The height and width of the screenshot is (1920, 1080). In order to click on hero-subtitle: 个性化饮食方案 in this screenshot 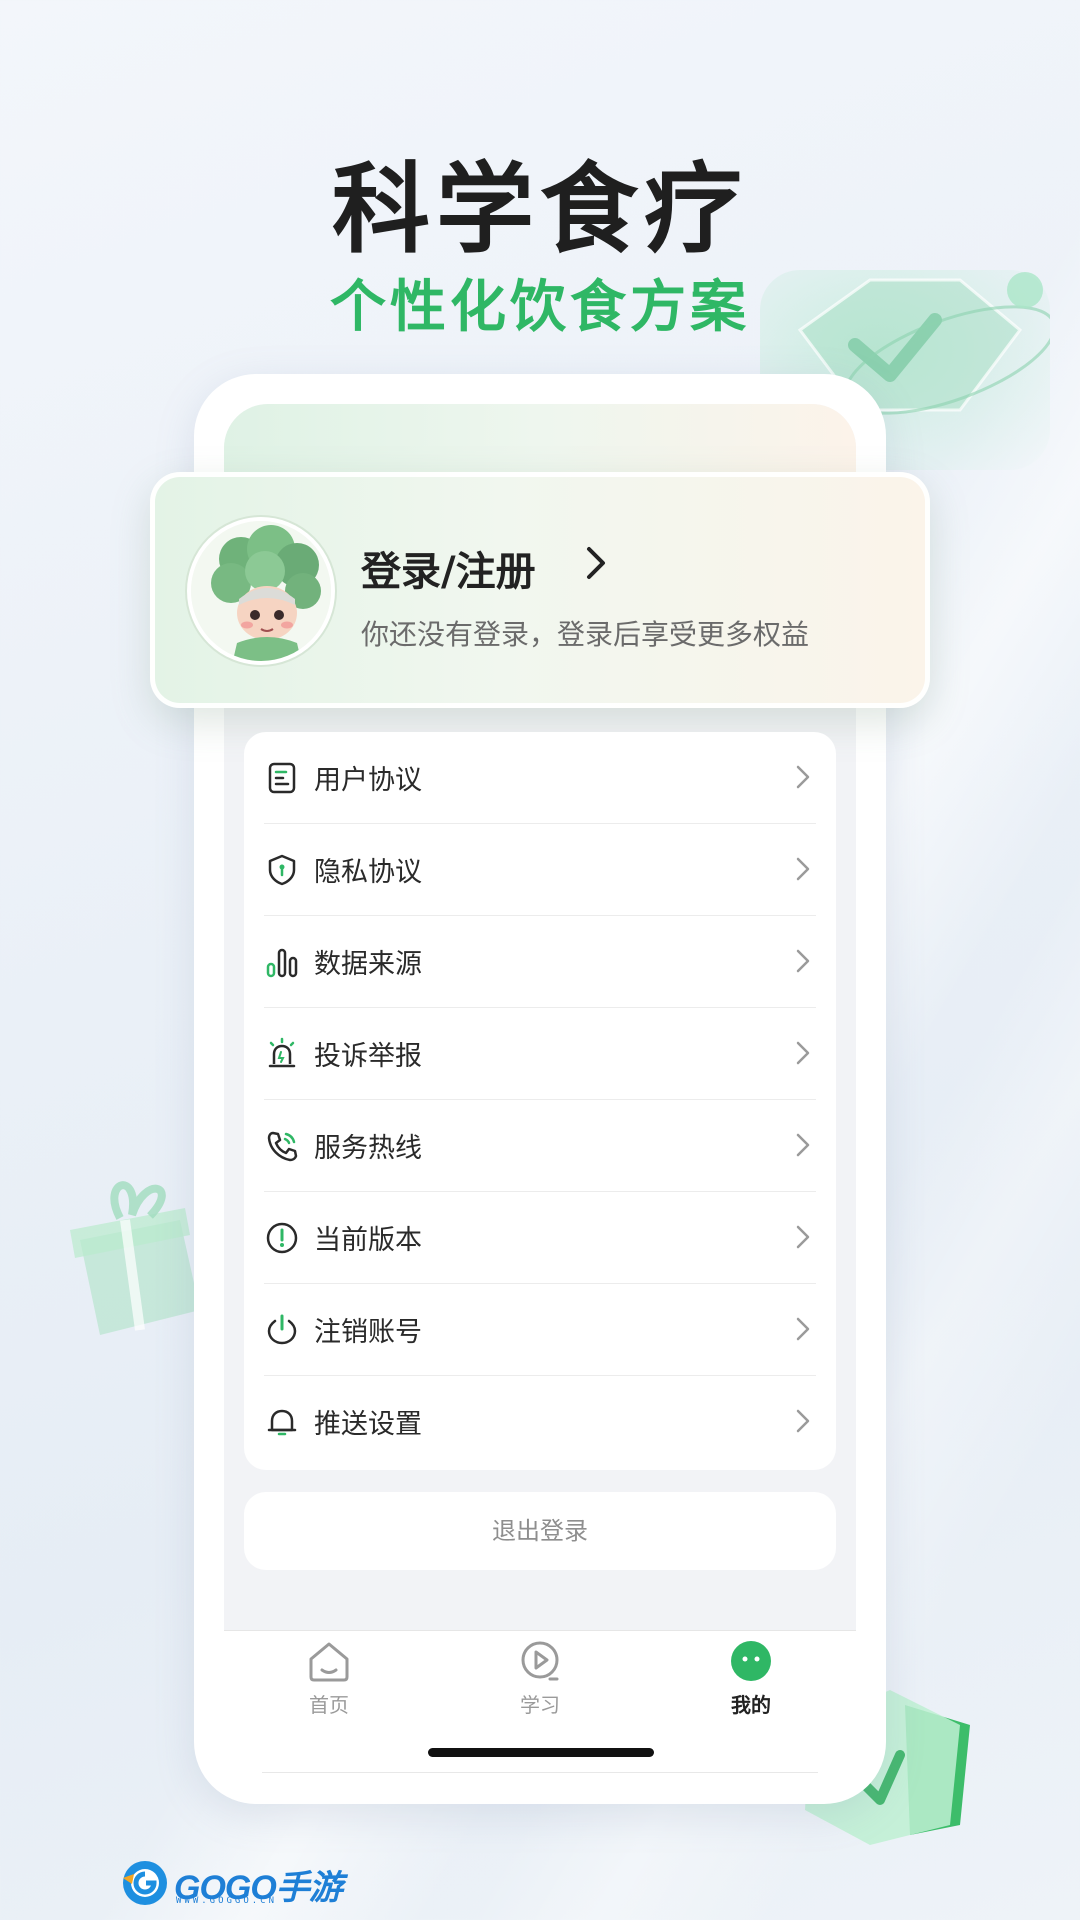, I will do `click(540, 307)`.